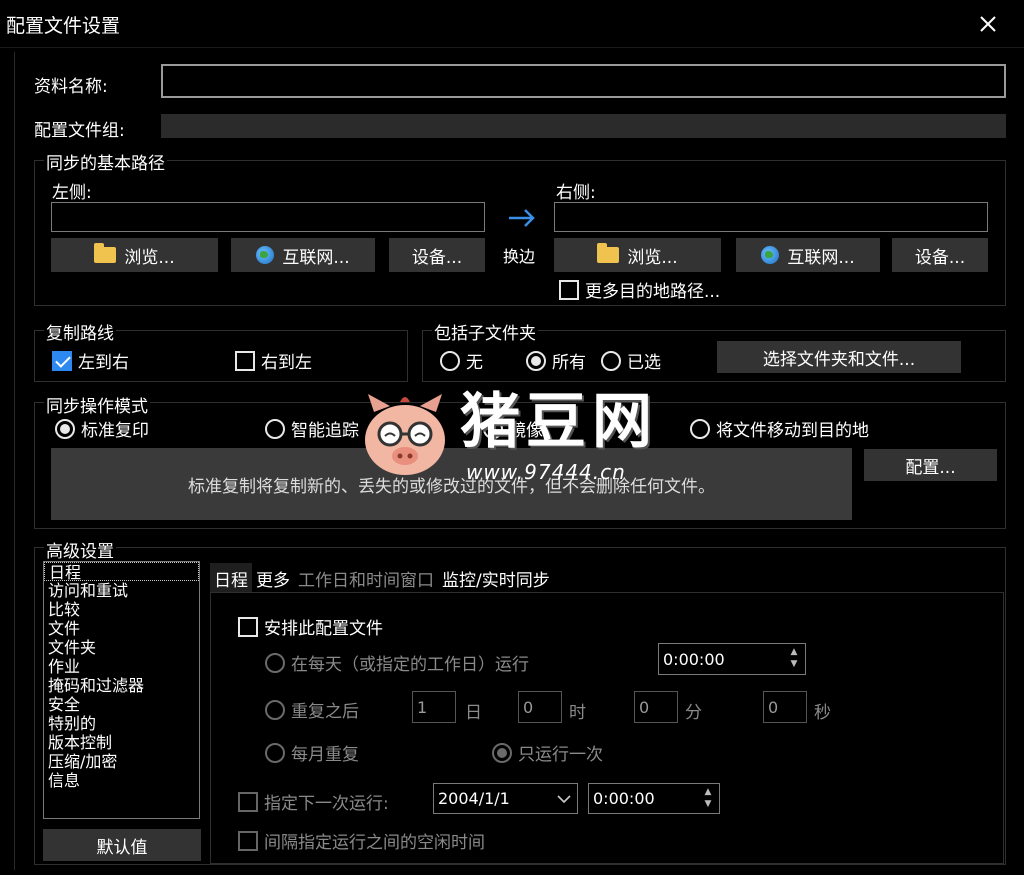  Describe the element at coordinates (656, 707) in the screenshot. I see `repeat-minutes-input: 0` at that location.